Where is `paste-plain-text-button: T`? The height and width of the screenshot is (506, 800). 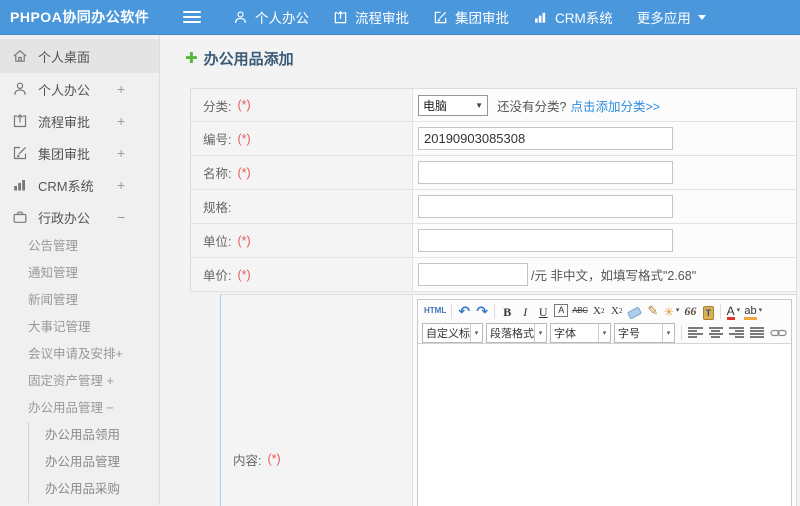
paste-plain-text-button: T is located at coordinates (708, 311).